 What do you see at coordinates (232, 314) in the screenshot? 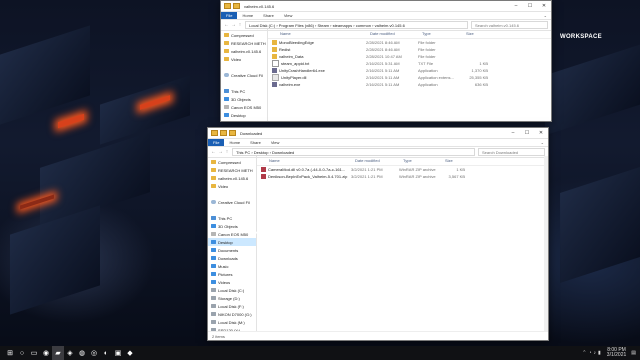
I see `nav-item: NIKON D7000 (G:)` at bounding box center [232, 314].